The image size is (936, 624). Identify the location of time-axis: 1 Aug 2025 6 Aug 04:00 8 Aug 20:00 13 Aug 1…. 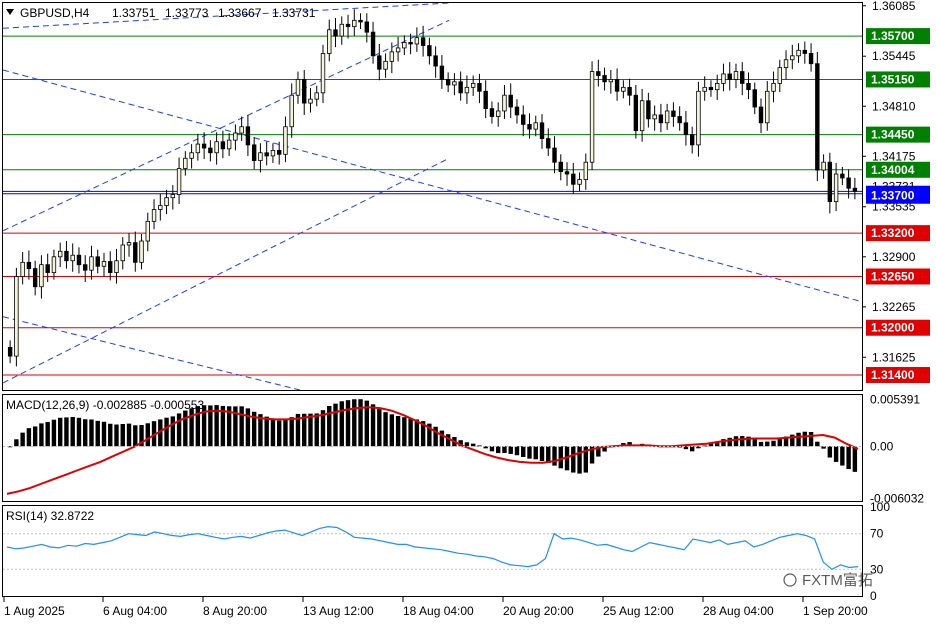
(435, 607).